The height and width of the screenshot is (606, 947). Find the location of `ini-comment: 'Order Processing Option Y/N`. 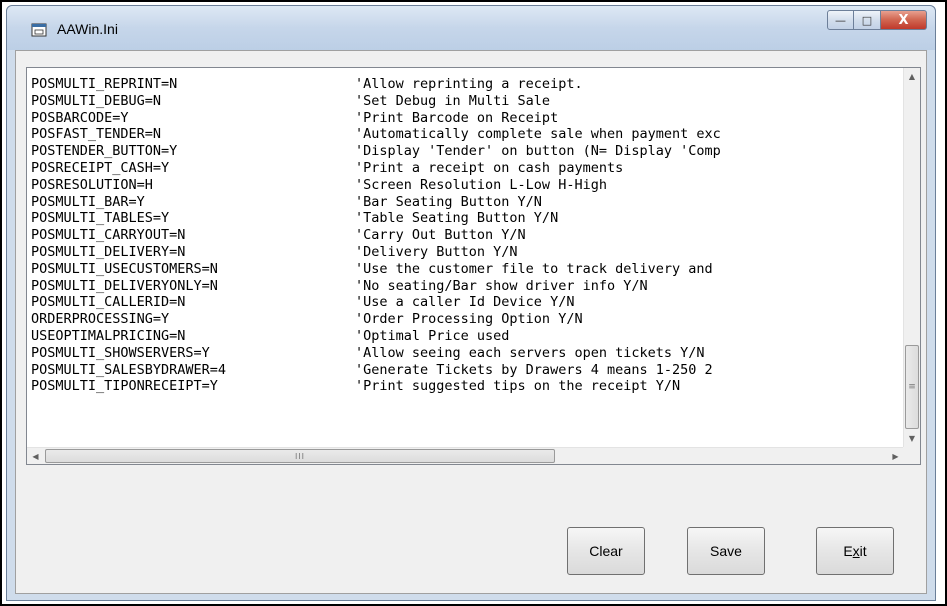

ini-comment: 'Order Processing Option Y/N is located at coordinates (469, 319).